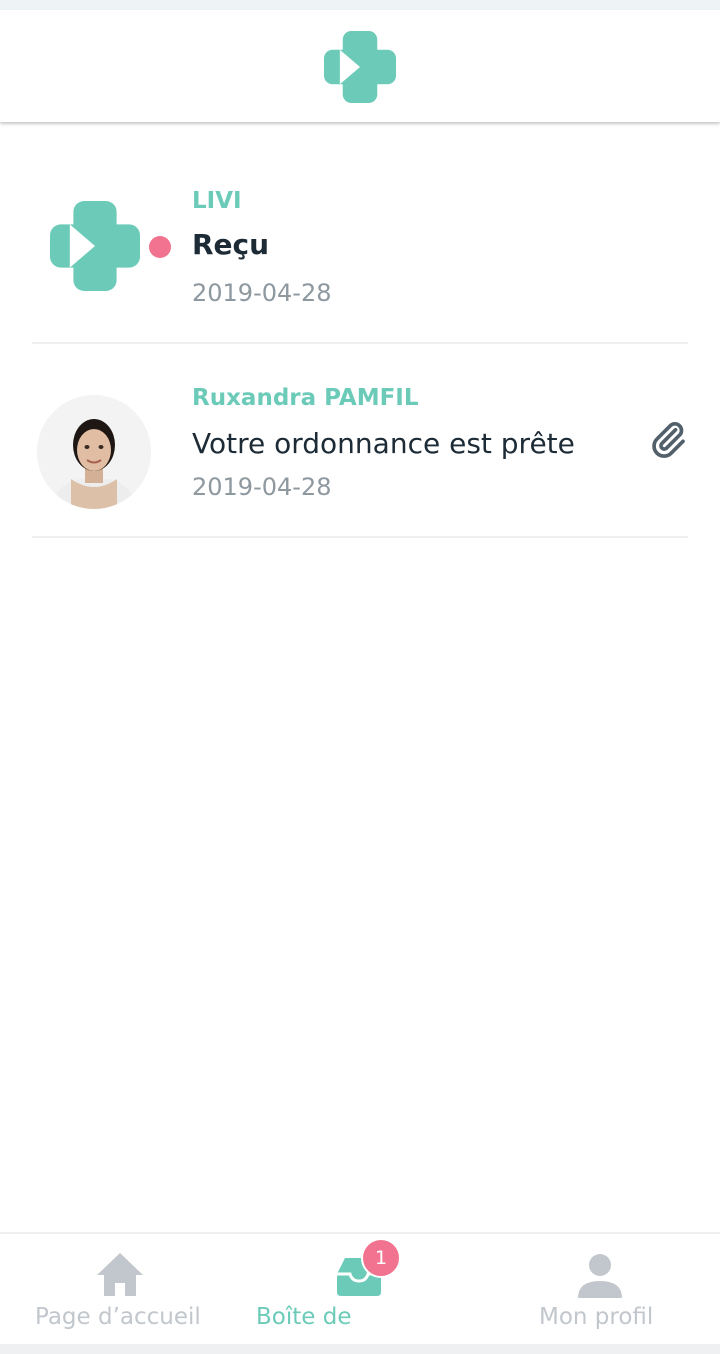 The height and width of the screenshot is (1354, 720). Describe the element at coordinates (360, 537) in the screenshot. I see `divider` at that location.